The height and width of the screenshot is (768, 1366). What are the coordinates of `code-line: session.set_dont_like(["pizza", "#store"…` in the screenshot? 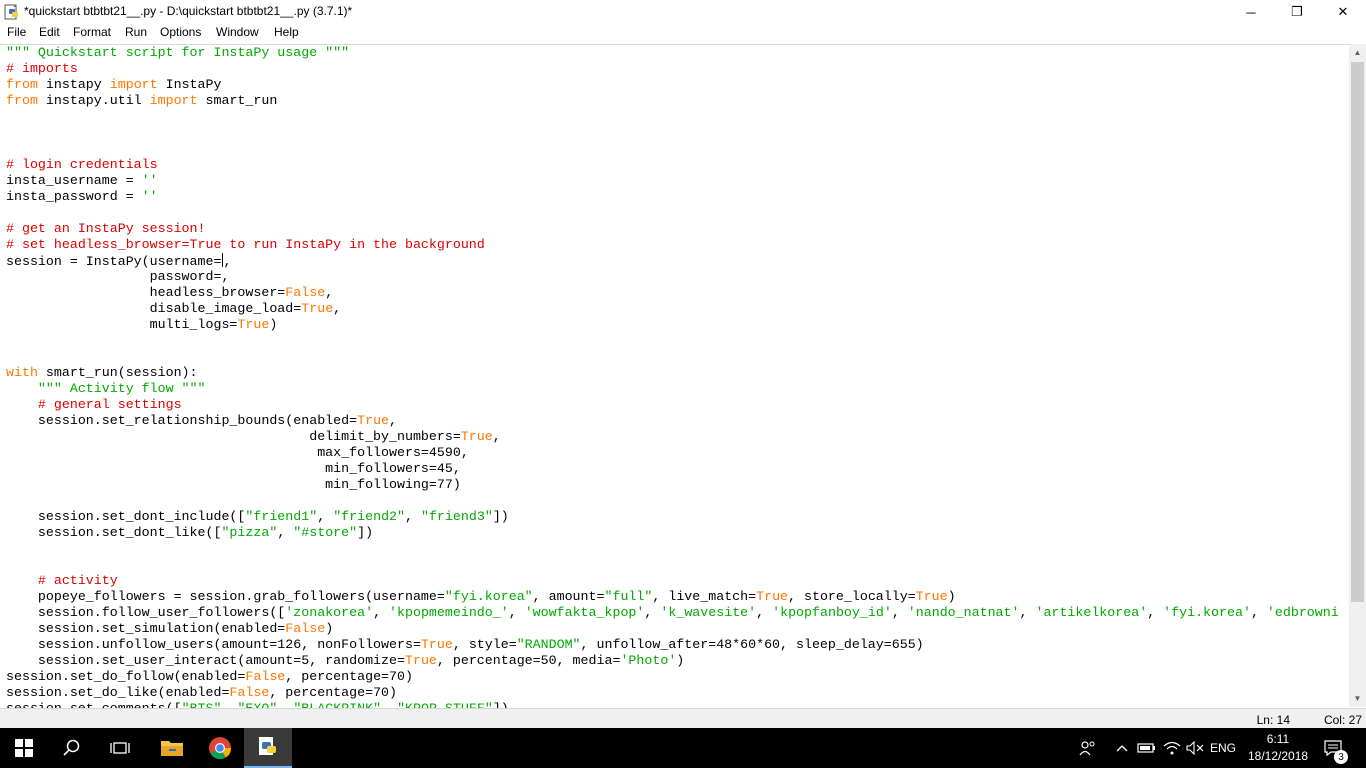 It's located at (672, 533).